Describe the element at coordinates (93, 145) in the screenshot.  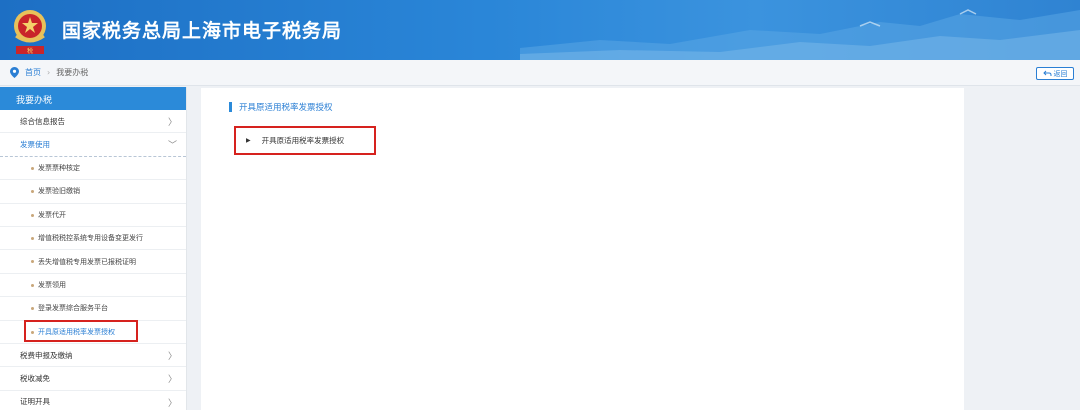
I see `sidebar-item-invoice-usage: 发票使用 ﹀` at that location.